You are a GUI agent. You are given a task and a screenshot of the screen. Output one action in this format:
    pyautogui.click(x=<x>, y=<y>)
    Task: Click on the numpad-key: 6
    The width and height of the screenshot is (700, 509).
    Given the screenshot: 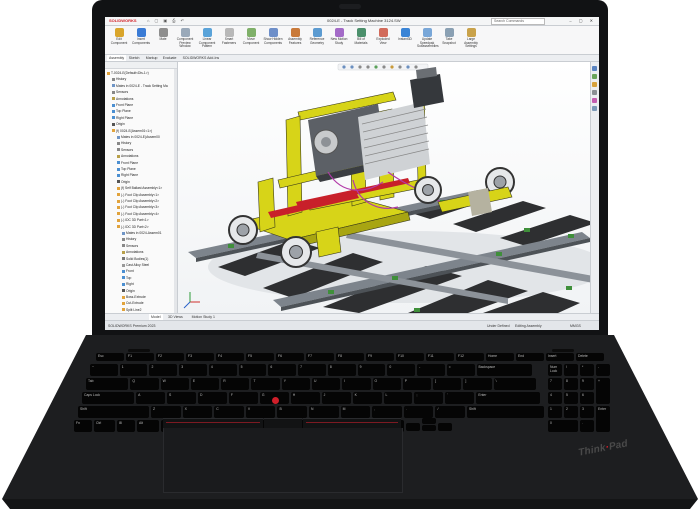 What is the action you would take?
    pyautogui.click(x=587, y=398)
    